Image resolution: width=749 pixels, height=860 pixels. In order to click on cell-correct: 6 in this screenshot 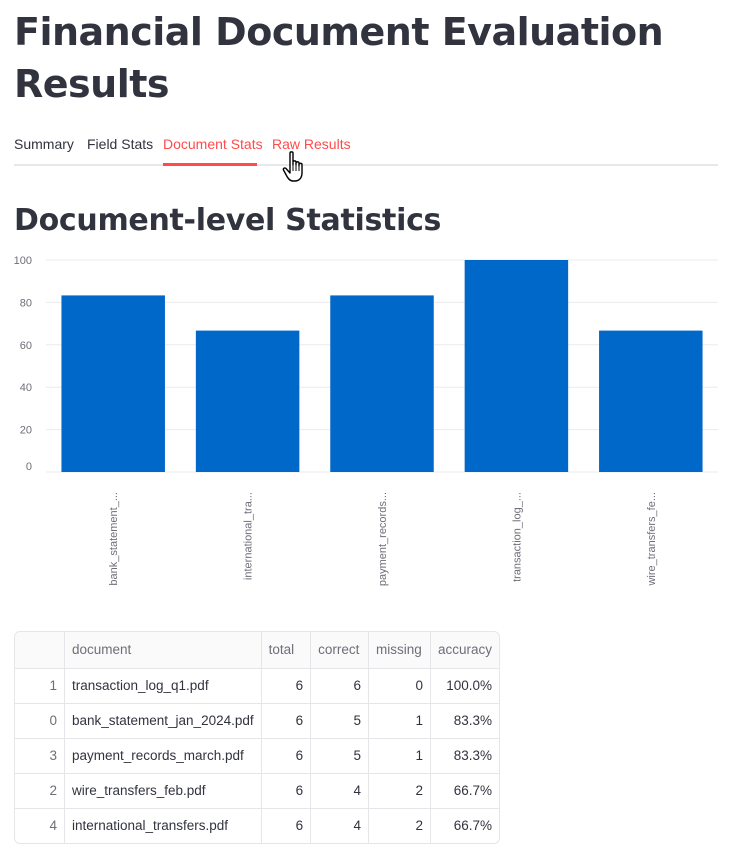, I will do `click(340, 686)`.